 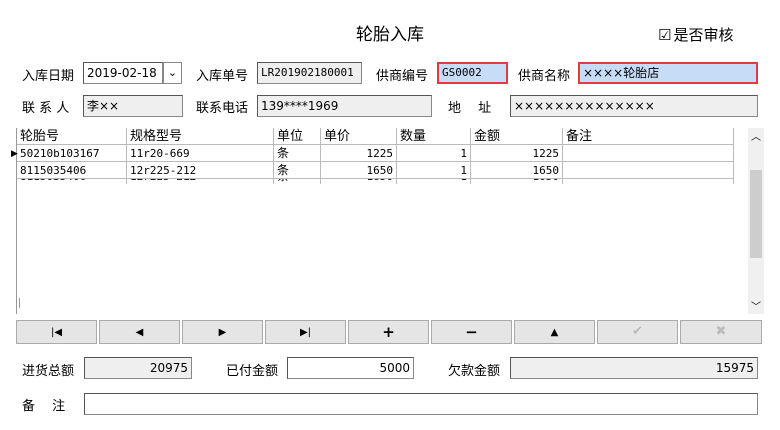 I want to click on grid-header-tire-no: 轮胎号, so click(x=72, y=136).